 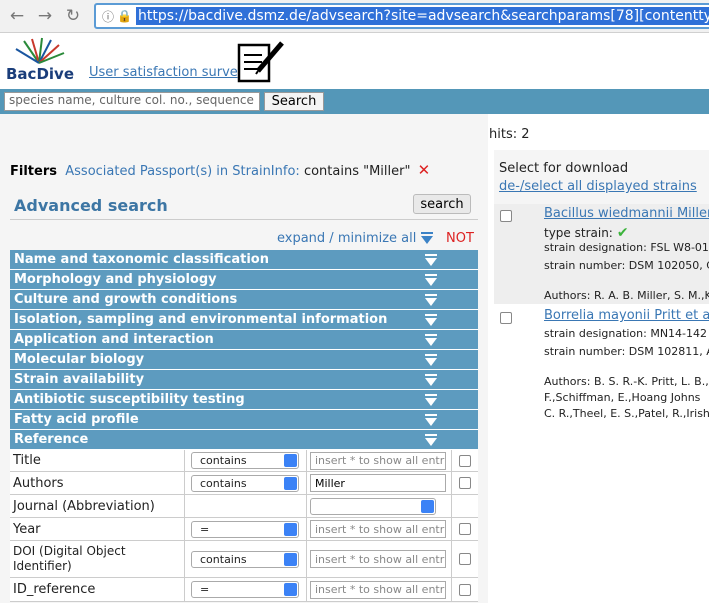 I want to click on field-label: DOI (Digital Object Identifier), so click(x=97, y=559).